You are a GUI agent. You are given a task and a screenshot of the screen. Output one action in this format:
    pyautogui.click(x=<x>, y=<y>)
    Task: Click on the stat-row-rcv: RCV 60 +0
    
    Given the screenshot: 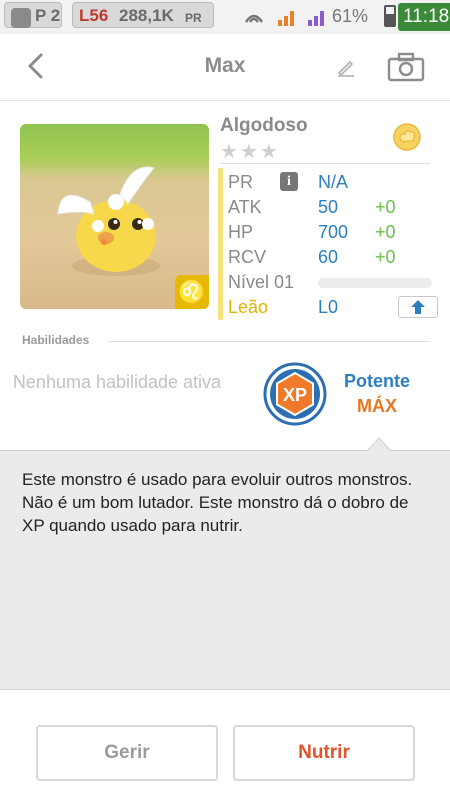 What is the action you would take?
    pyautogui.click(x=328, y=257)
    